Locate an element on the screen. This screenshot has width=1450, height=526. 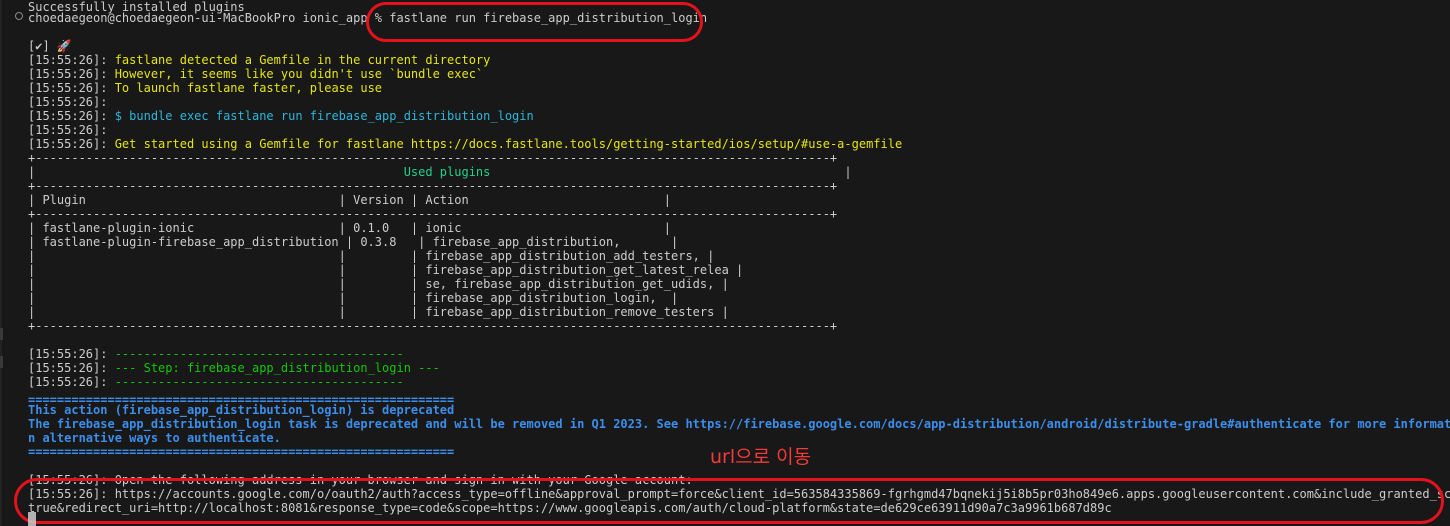
annotation-label: url으로 이동 is located at coordinates (761, 457).